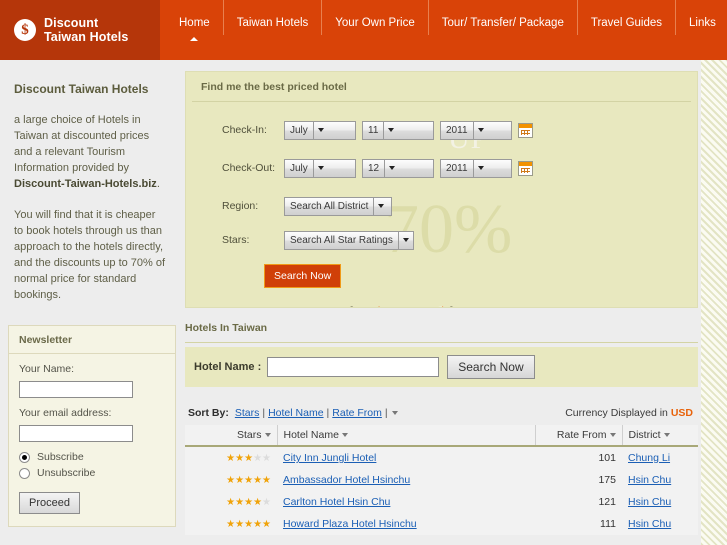 The image size is (727, 545). I want to click on nav-item-your-own-price: Your Own Price, so click(374, 17).